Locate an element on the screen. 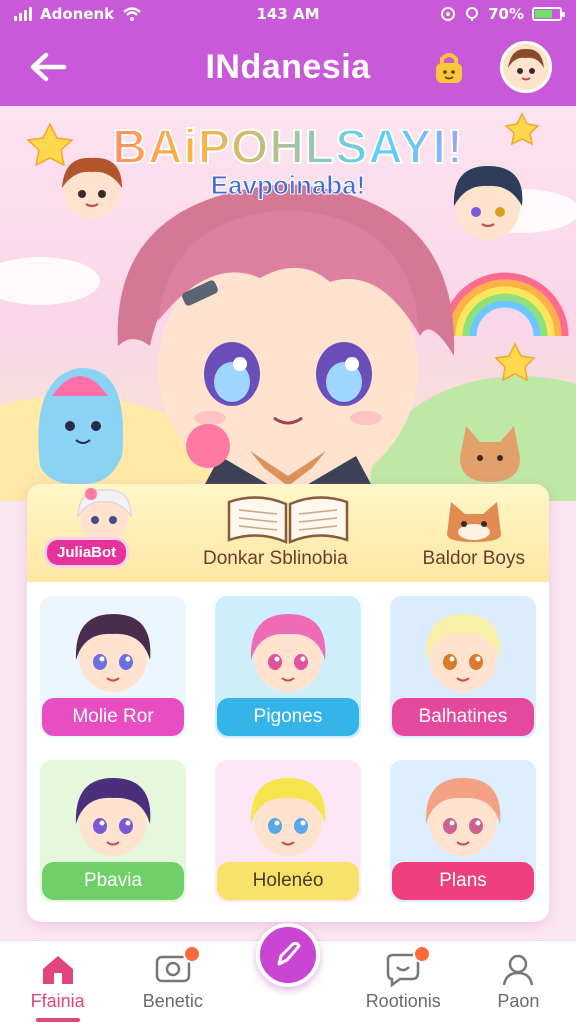 Image resolution: width=576 pixels, height=1024 pixels. compose-button is located at coordinates (288, 955).